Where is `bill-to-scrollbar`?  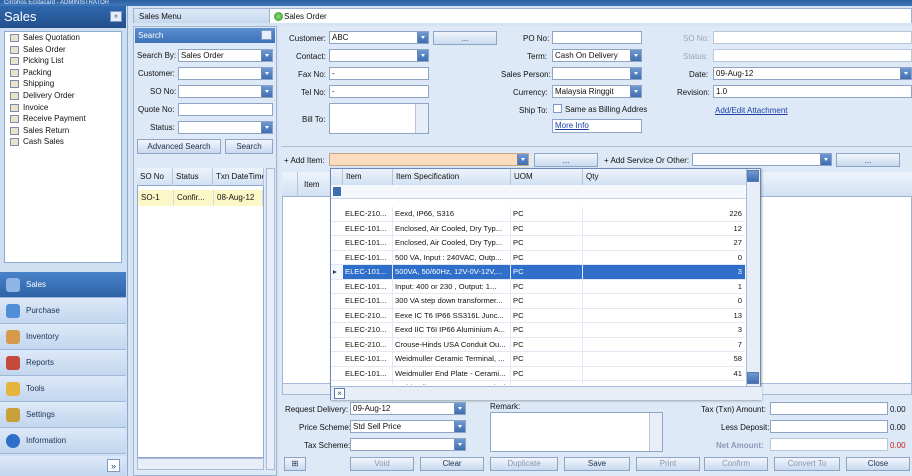
bill-to-scrollbar is located at coordinates (421, 118).